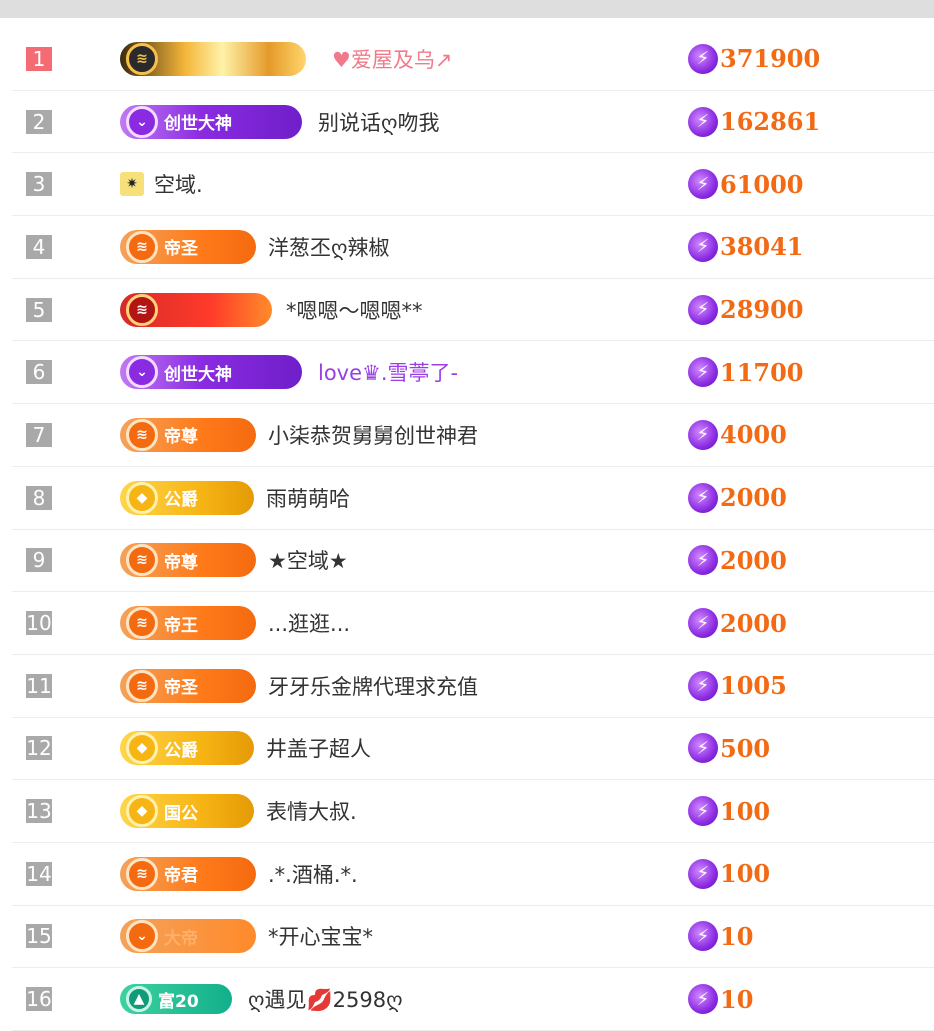 The width and height of the screenshot is (934, 1031). I want to click on contribution-amount: ⚡ 10, so click(721, 936).